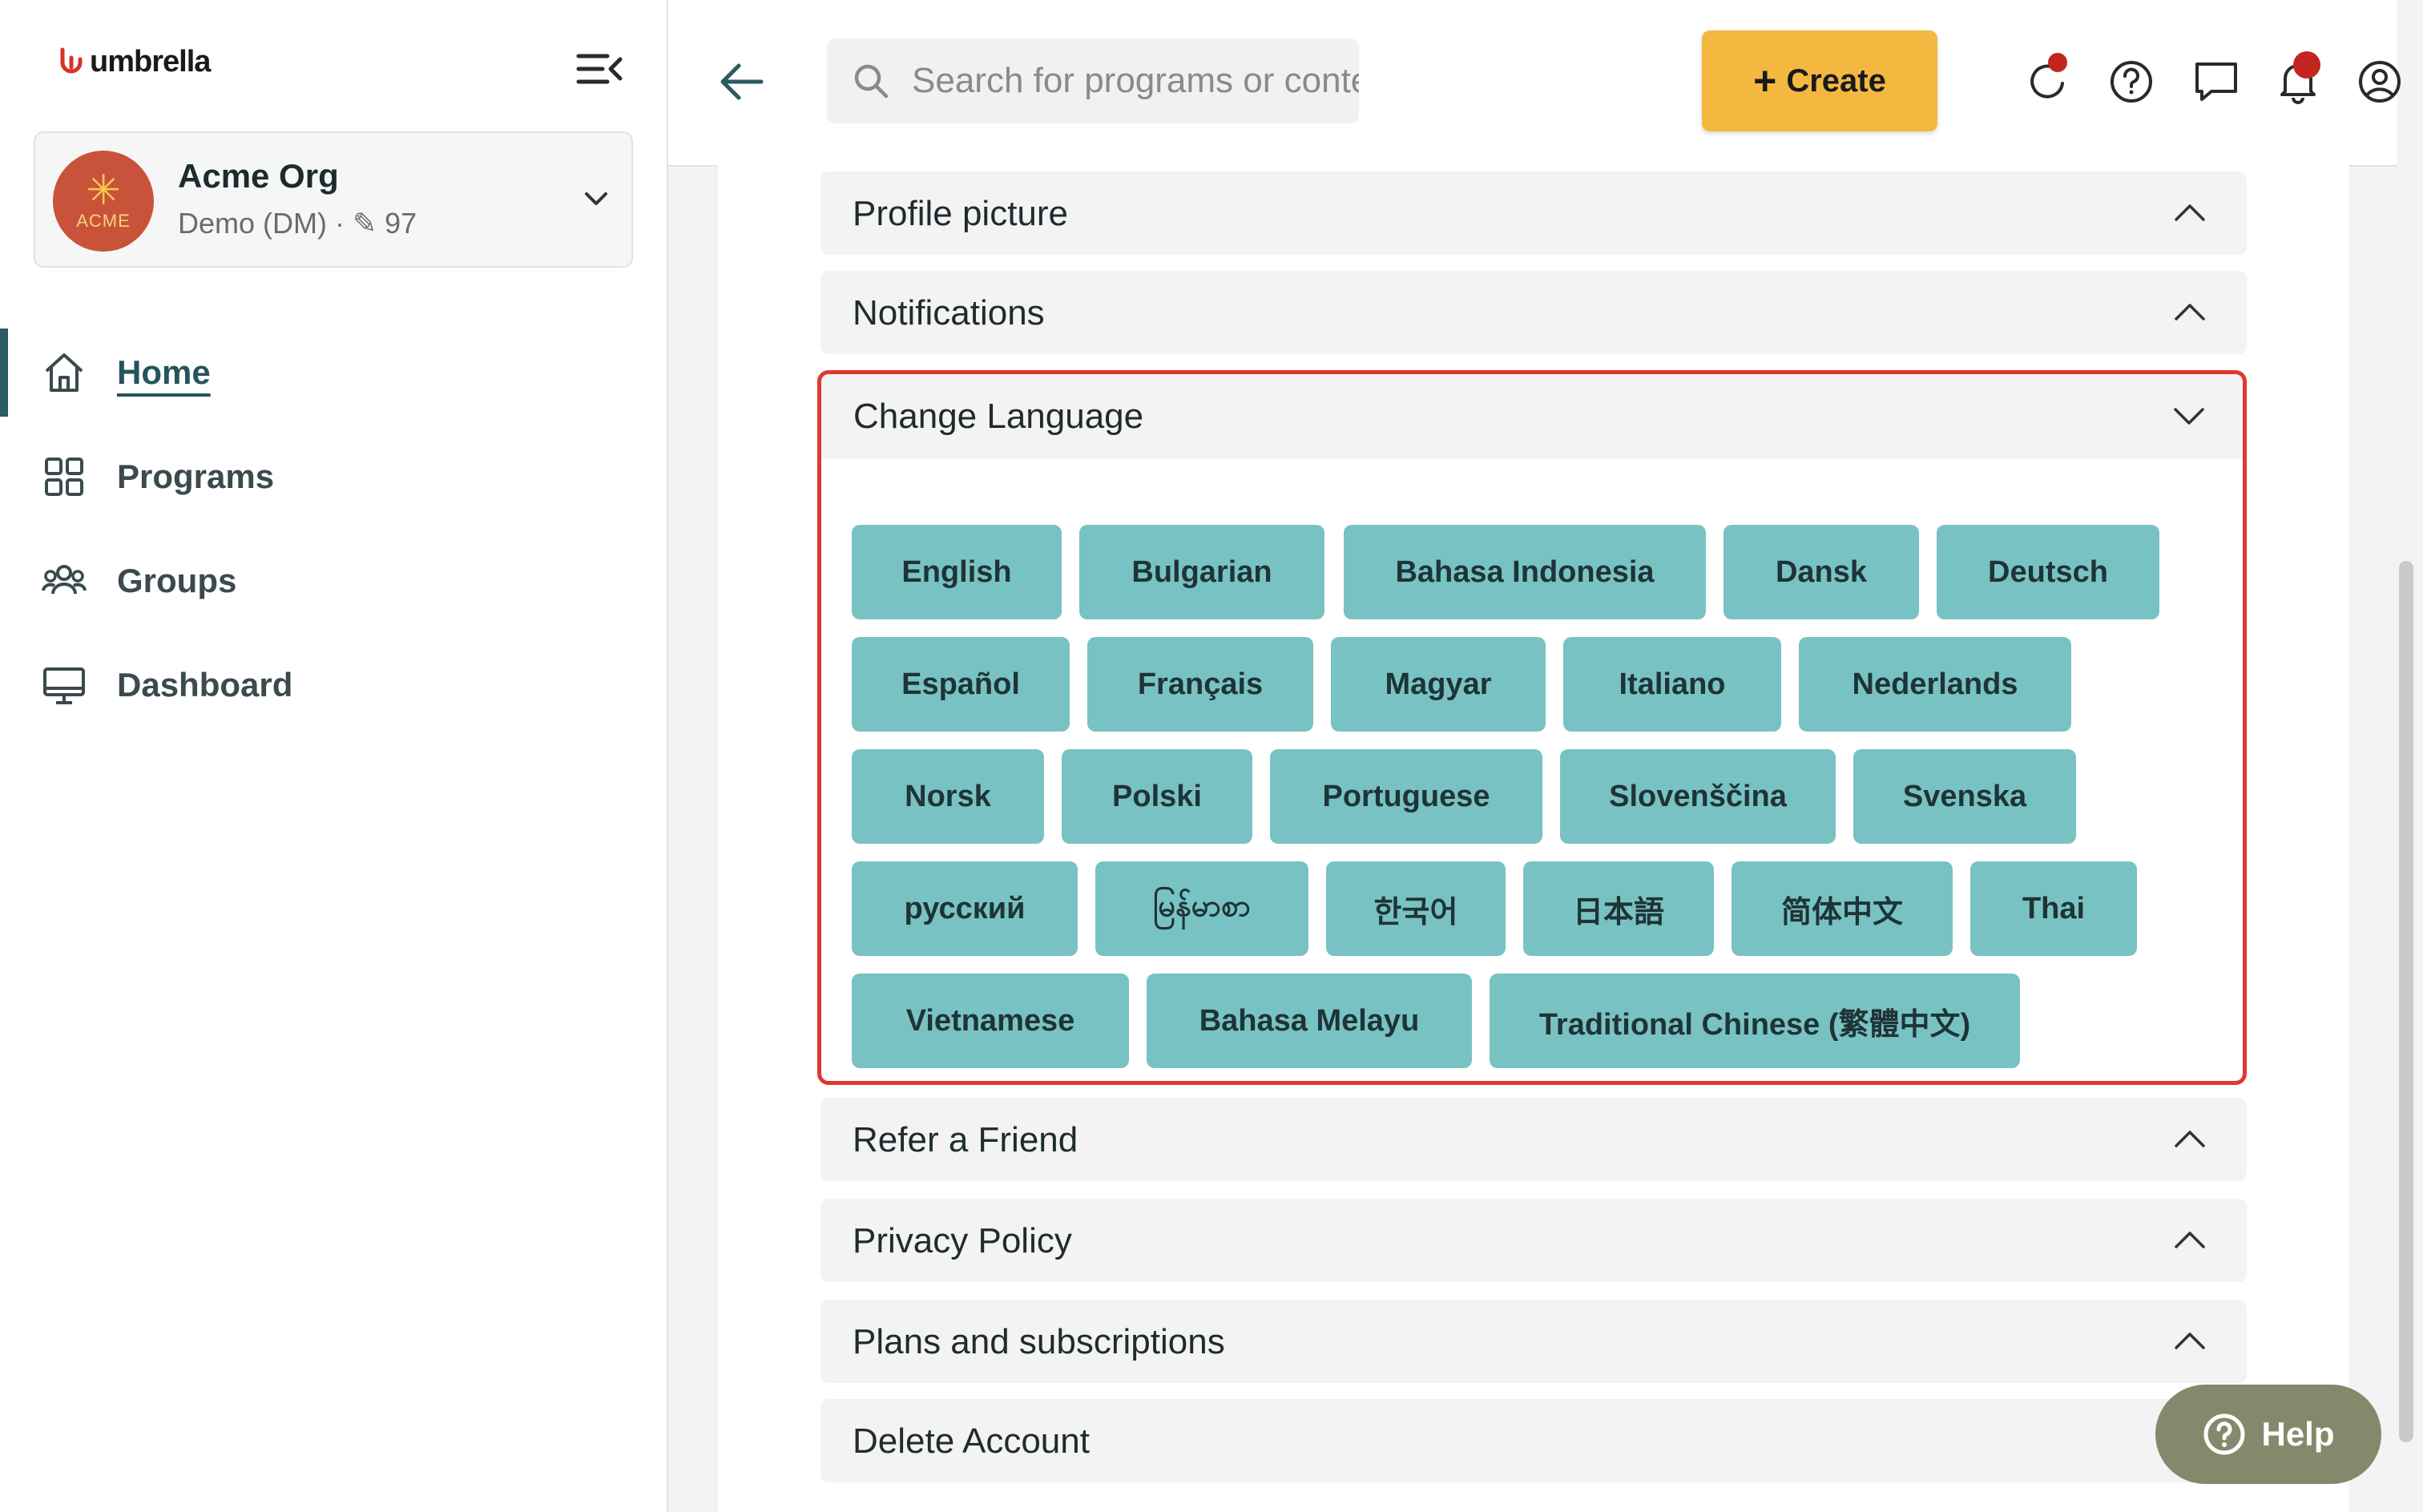  I want to click on umbrella-logo-icon, so click(71, 60).